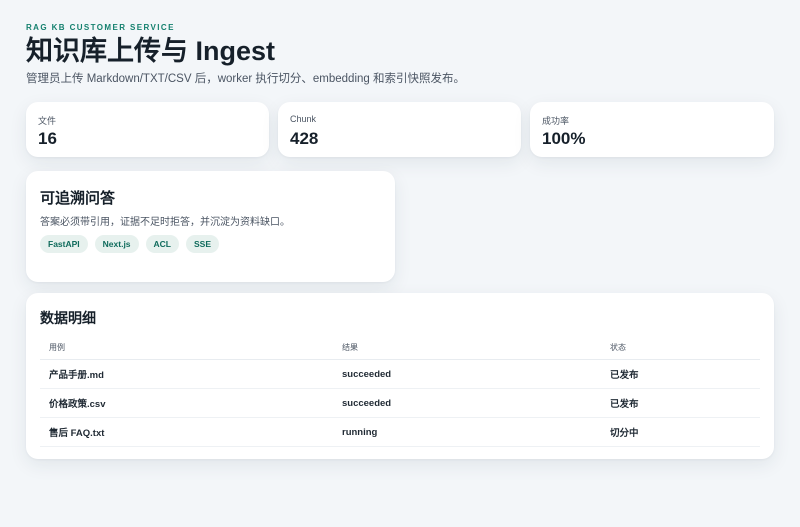  What do you see at coordinates (116, 244) in the screenshot?
I see `tag-nextjs: Next.js` at bounding box center [116, 244].